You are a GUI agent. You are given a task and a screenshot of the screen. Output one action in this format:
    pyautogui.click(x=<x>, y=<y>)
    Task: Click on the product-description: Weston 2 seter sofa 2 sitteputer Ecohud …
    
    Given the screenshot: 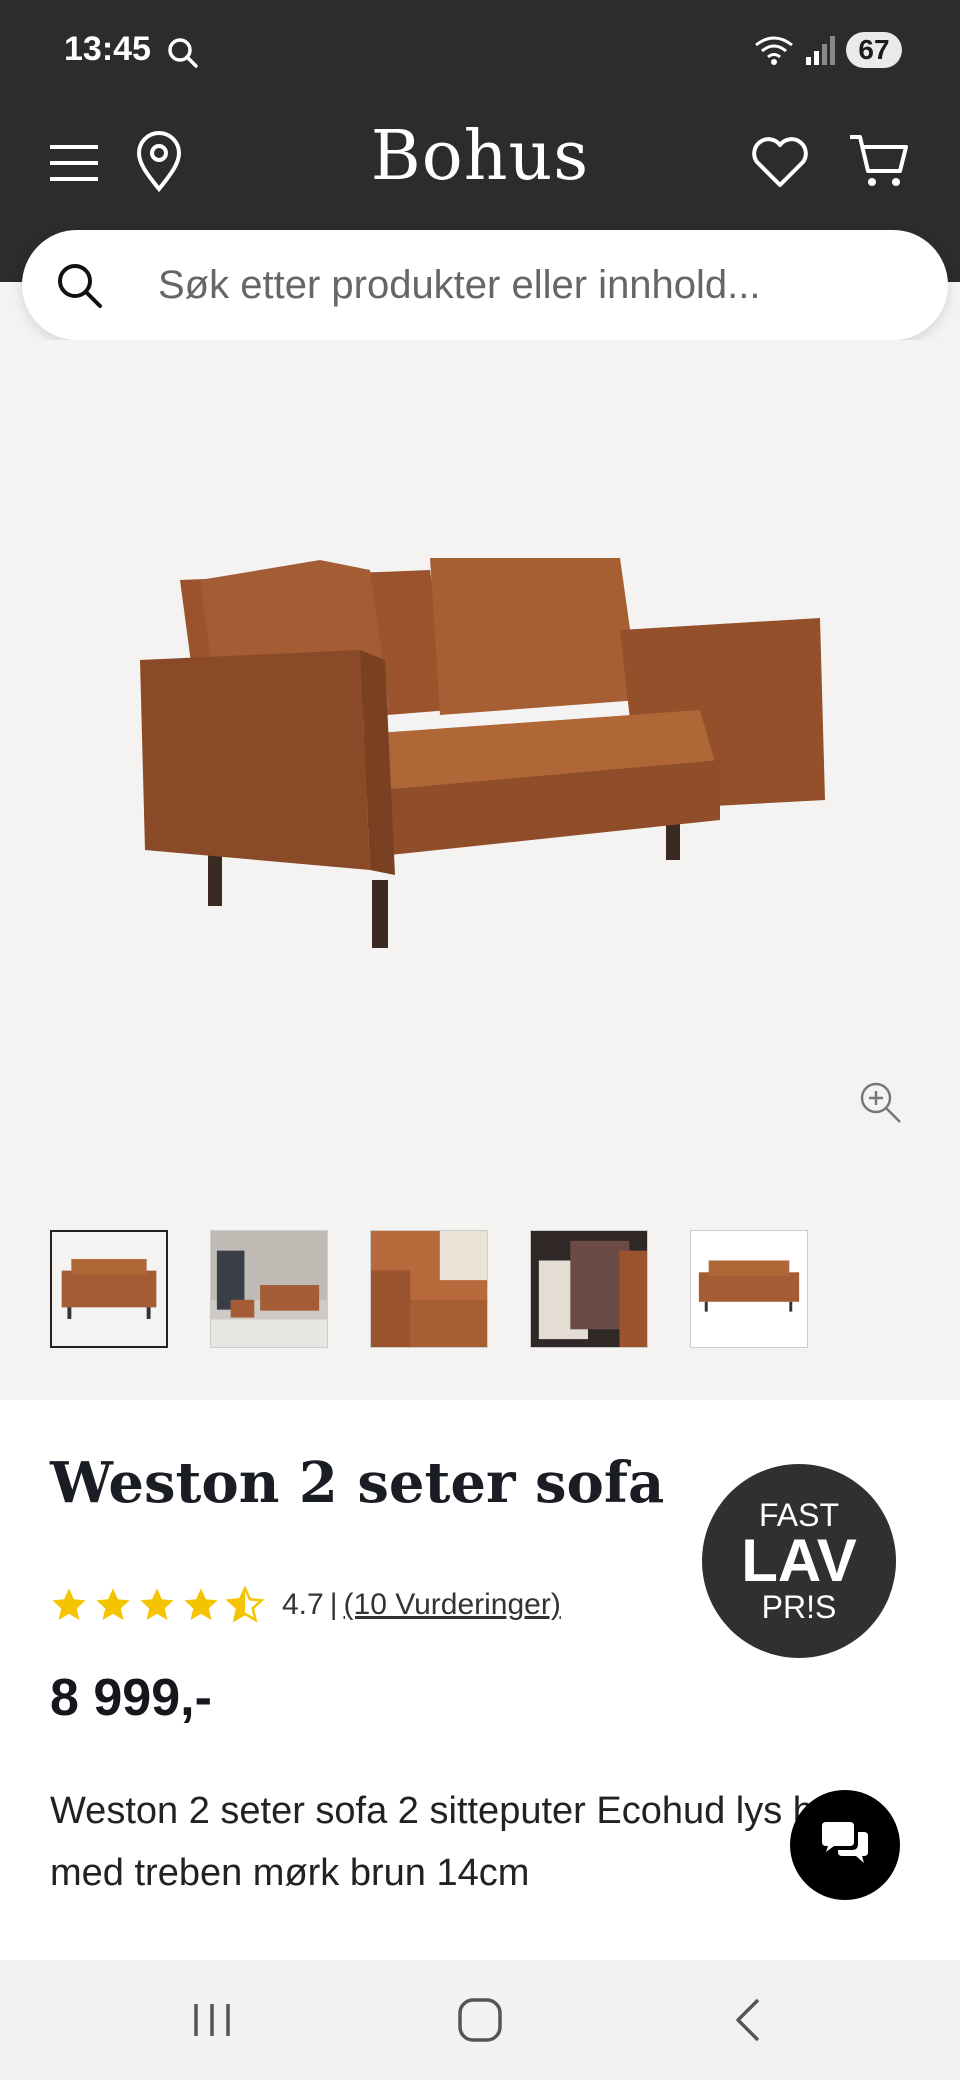 What is the action you would take?
    pyautogui.click(x=459, y=1842)
    